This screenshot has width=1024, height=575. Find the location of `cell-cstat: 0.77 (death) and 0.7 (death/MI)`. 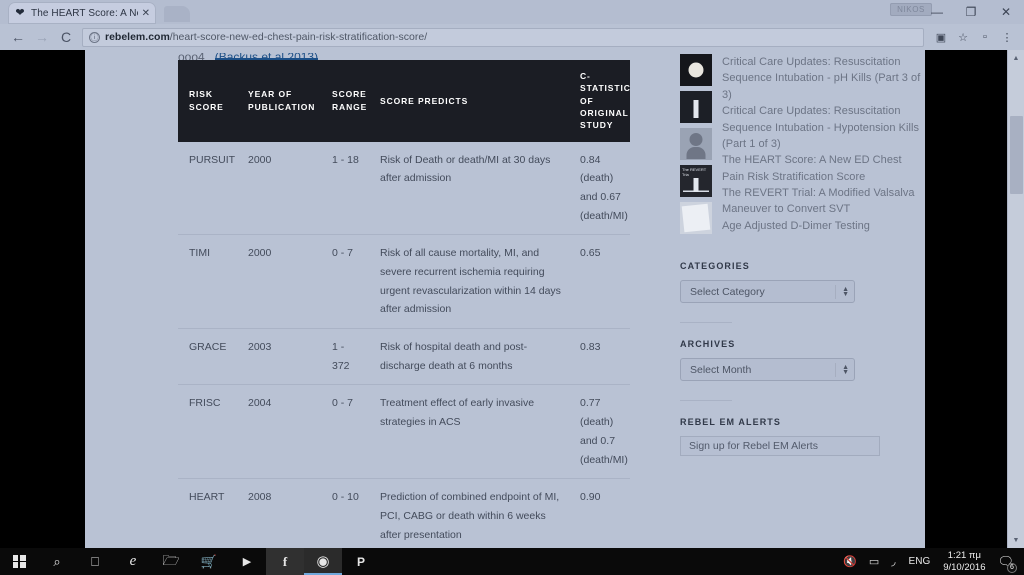

cell-cstat: 0.77 (death) and 0.7 (death/MI) is located at coordinates (601, 432).